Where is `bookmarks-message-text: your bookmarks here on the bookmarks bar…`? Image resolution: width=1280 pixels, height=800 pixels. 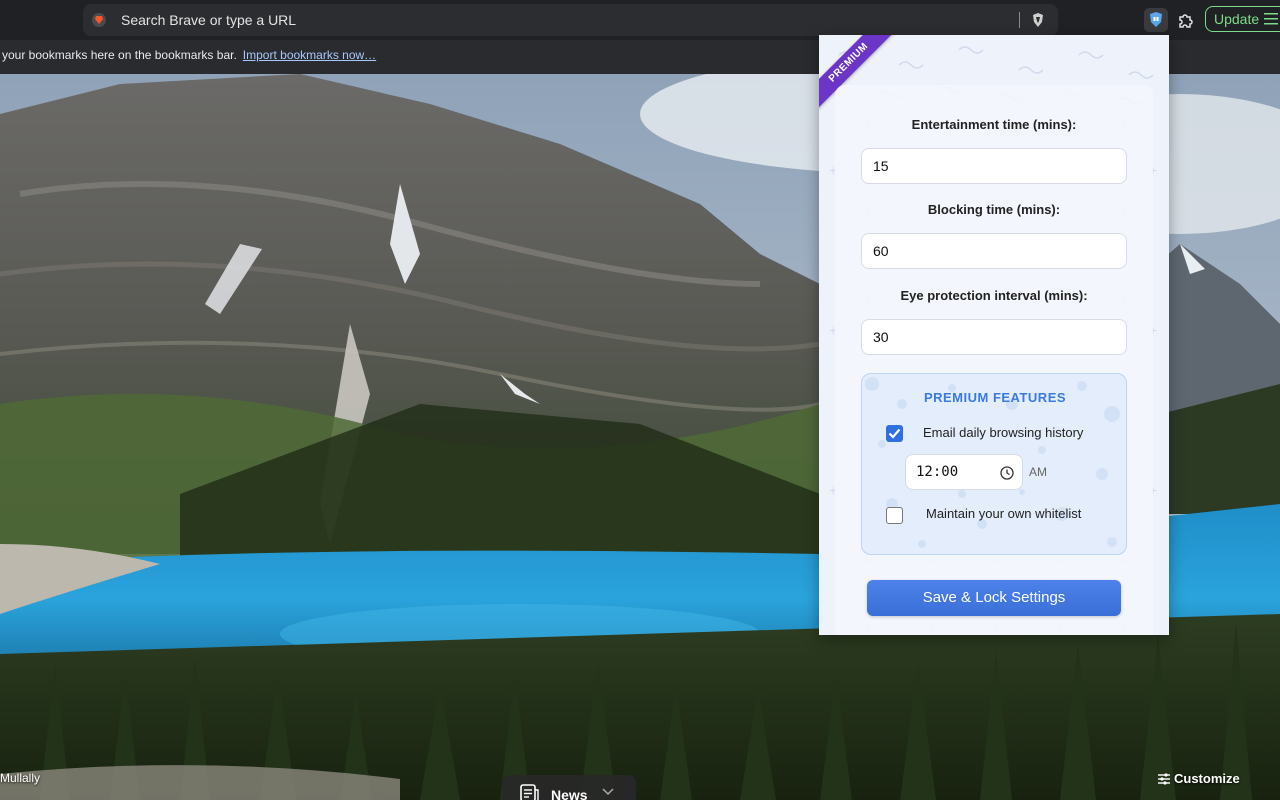 bookmarks-message-text: your bookmarks here on the bookmarks bar… is located at coordinates (119, 55).